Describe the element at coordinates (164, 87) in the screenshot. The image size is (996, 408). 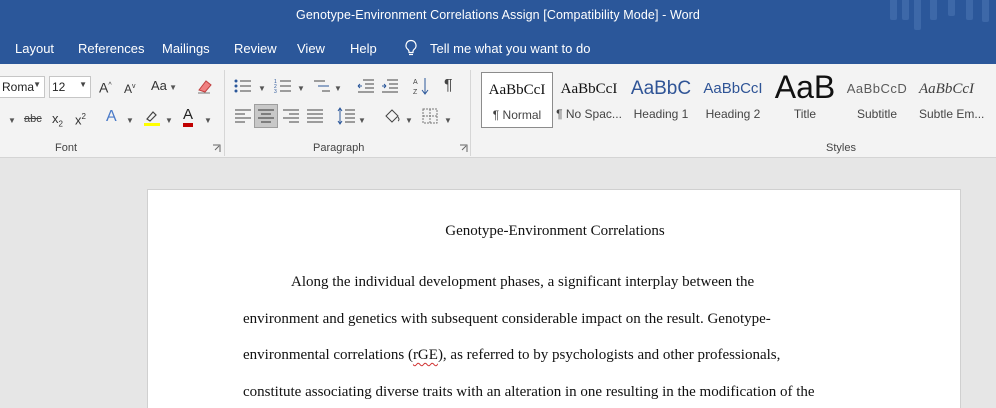
I see `change-case-button: Aa ▼` at that location.